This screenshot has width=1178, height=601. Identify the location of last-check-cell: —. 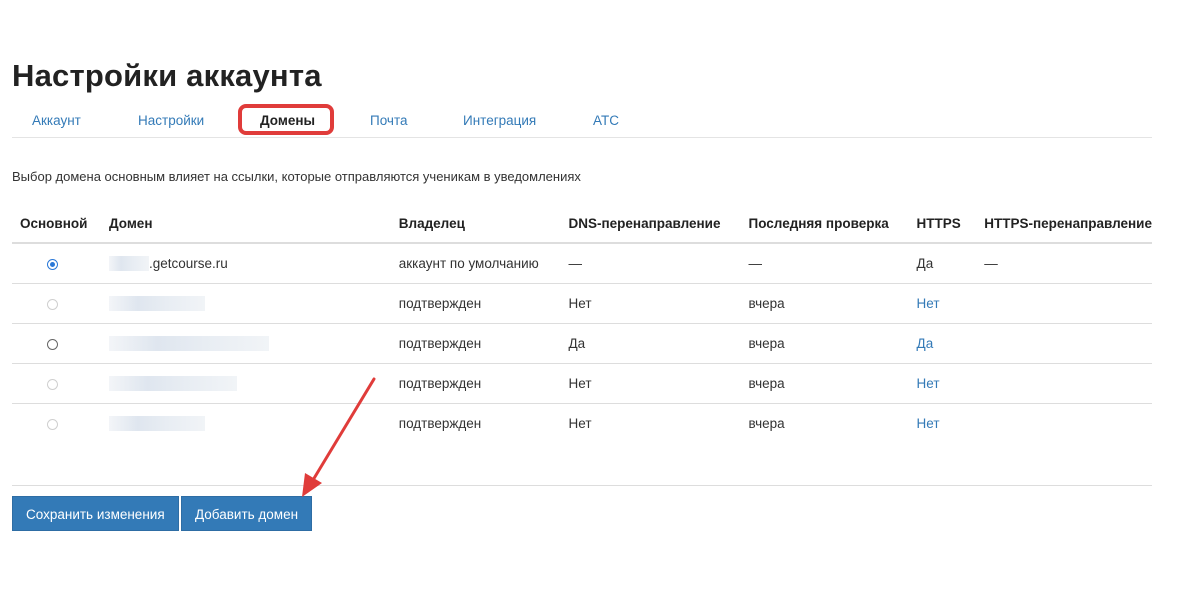
(824, 263).